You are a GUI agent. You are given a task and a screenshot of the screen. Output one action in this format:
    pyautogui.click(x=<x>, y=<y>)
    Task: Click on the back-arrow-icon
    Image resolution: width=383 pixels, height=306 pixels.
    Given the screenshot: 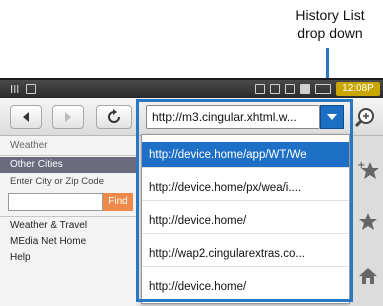 What is the action you would take?
    pyautogui.click(x=26, y=117)
    